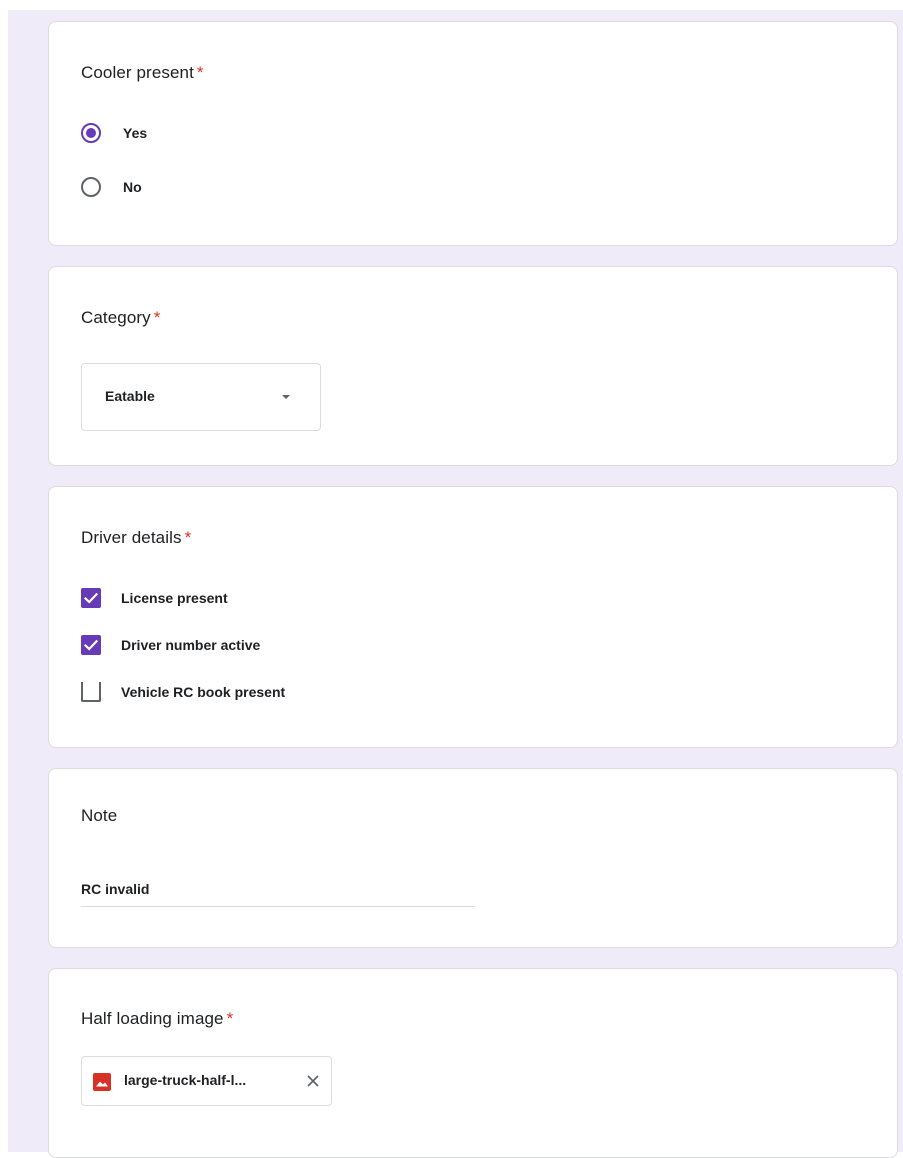 This screenshot has width=903, height=1158. I want to click on question-title-text: Note, so click(99, 815).